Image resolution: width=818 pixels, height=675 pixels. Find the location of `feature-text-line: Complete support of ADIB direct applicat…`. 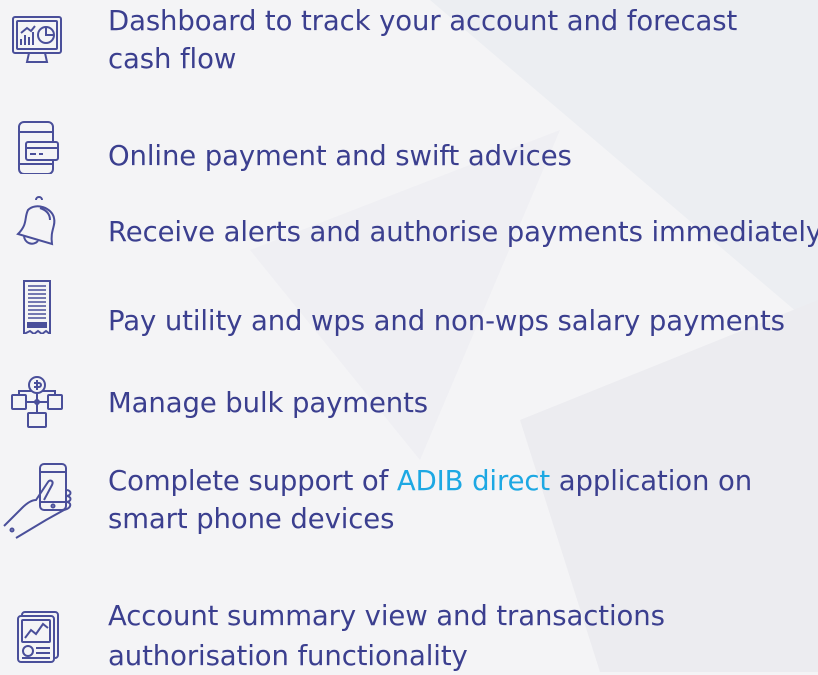

feature-text-line: Complete support of ADIB direct applicat… is located at coordinates (430, 481).